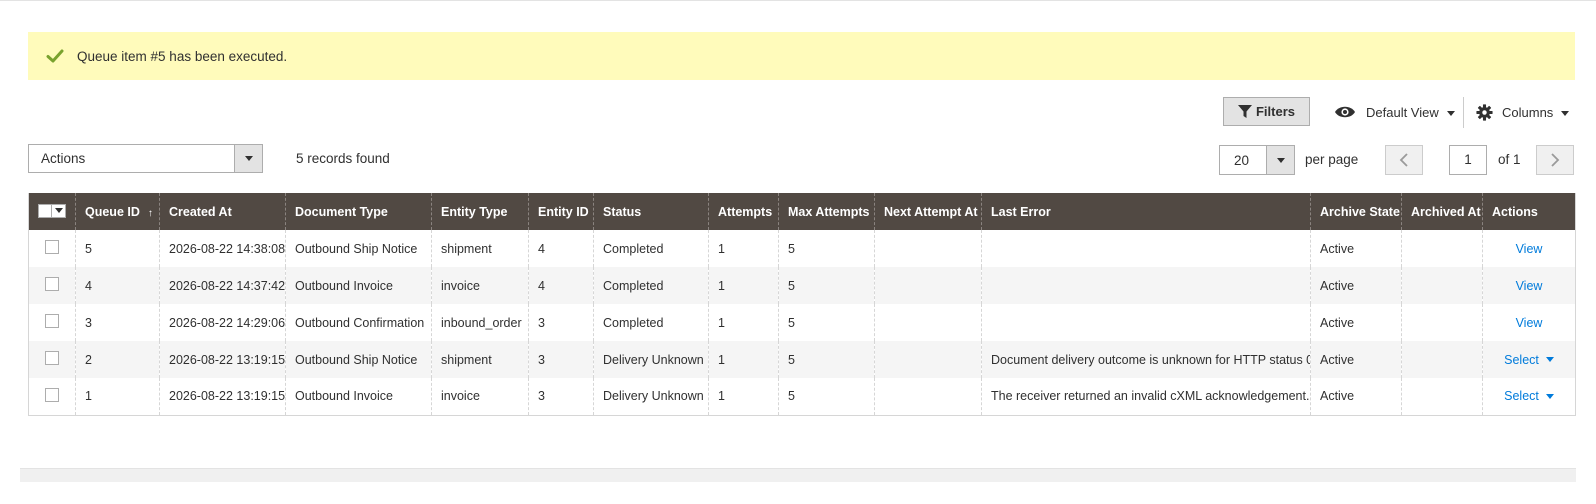  I want to click on mass-select-header, so click(52, 211).